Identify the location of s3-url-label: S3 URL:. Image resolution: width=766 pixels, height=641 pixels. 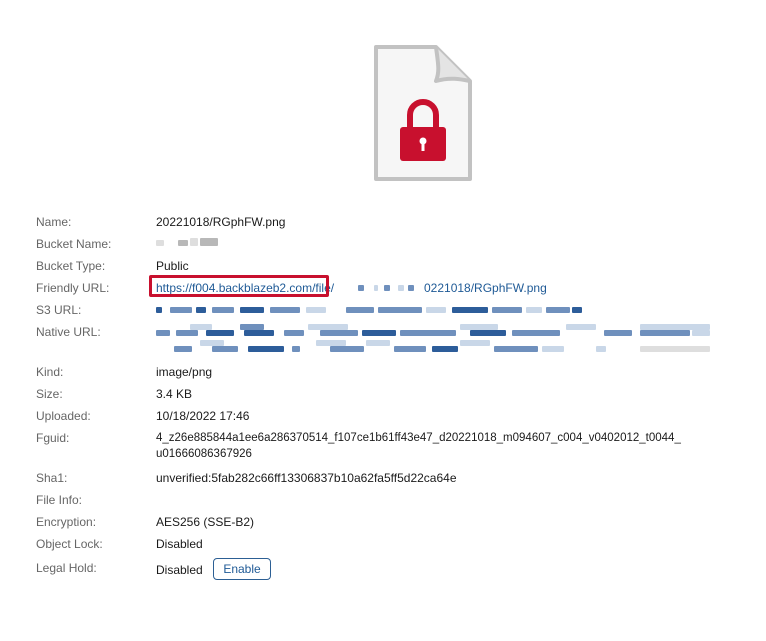
(59, 310).